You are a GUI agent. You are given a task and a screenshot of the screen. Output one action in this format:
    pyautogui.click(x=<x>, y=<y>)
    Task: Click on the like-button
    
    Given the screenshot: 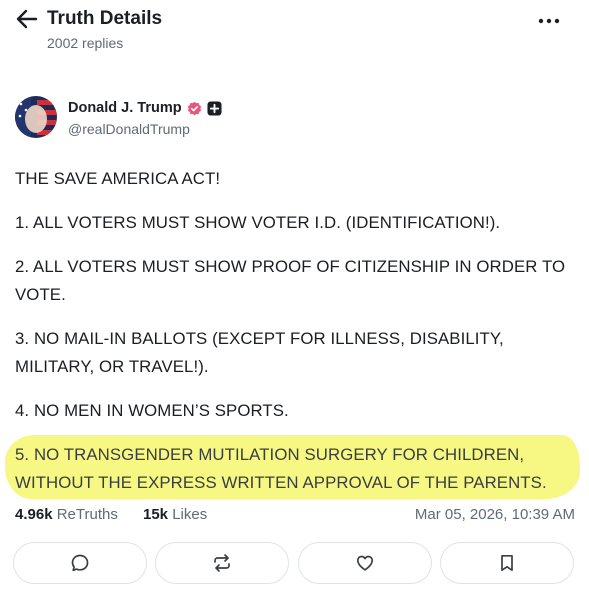 What is the action you would take?
    pyautogui.click(x=365, y=563)
    